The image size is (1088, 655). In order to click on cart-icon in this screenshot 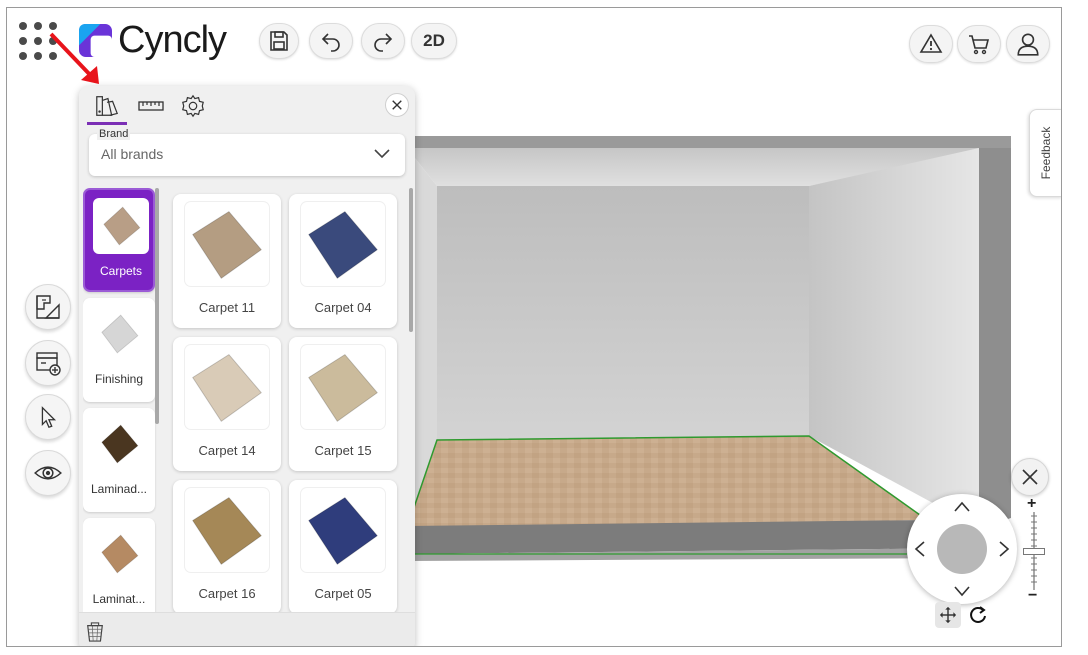, I will do `click(979, 45)`.